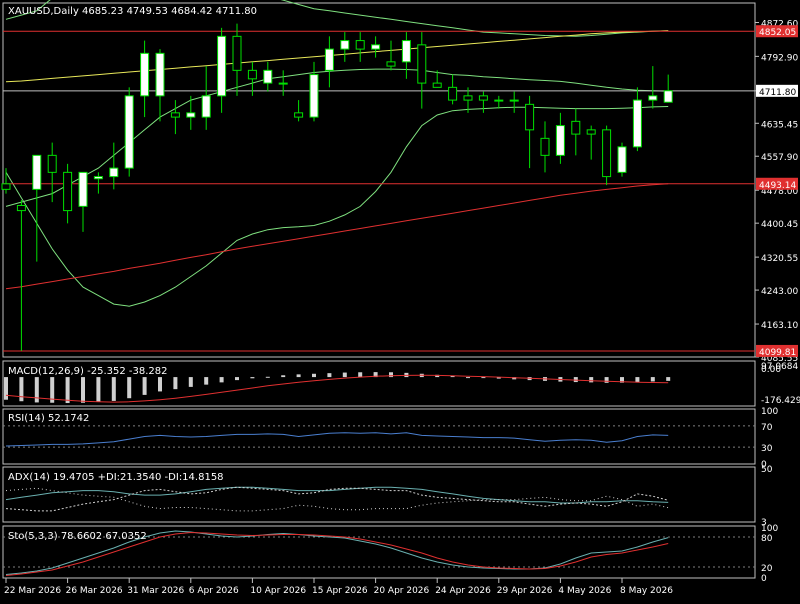 This screenshot has height=604, width=800. What do you see at coordinates (780, 401) in the screenshot?
I see `macd-tick-label: -176.429` at bounding box center [780, 401].